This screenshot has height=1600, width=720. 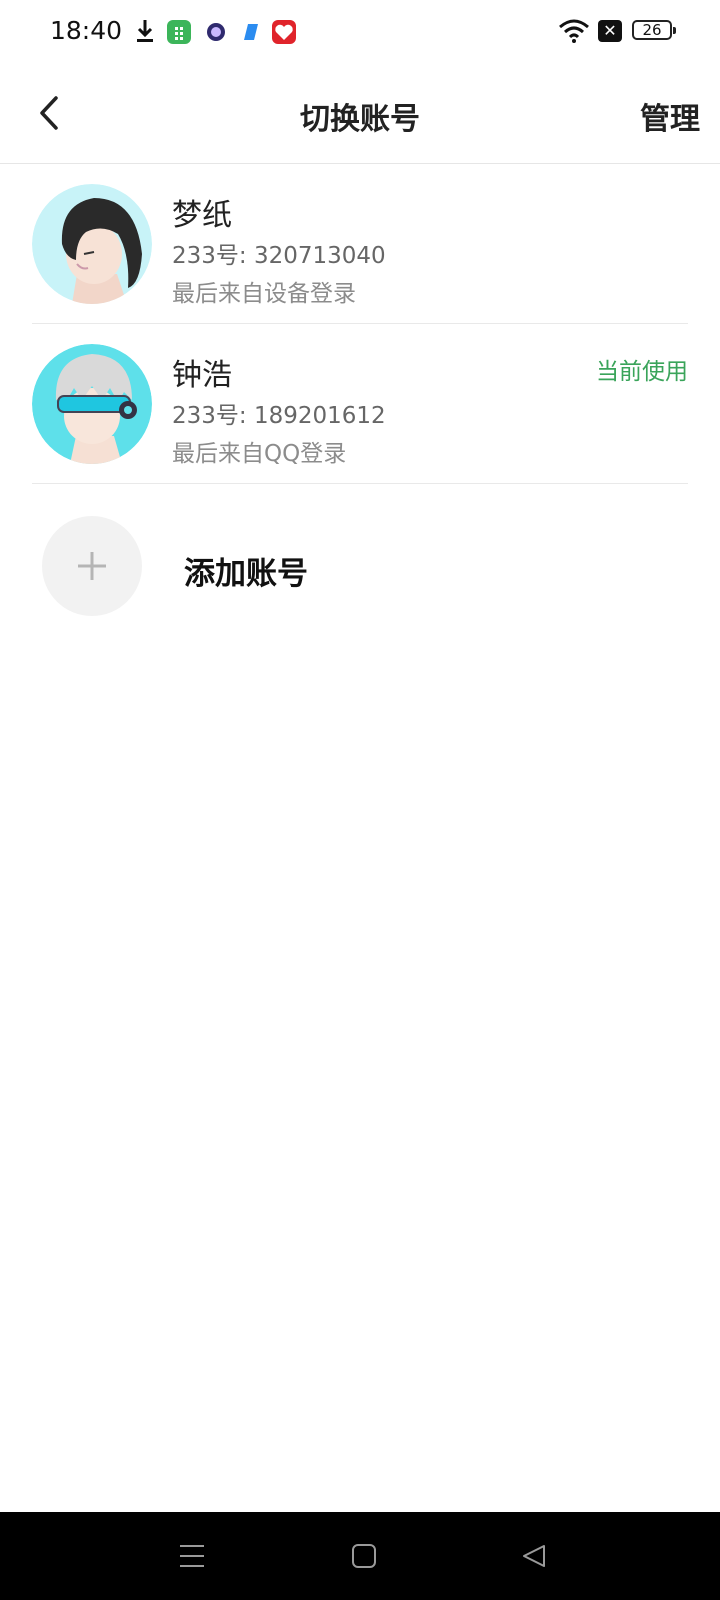 What do you see at coordinates (86, 30) in the screenshot?
I see `status-time: 18:40` at bounding box center [86, 30].